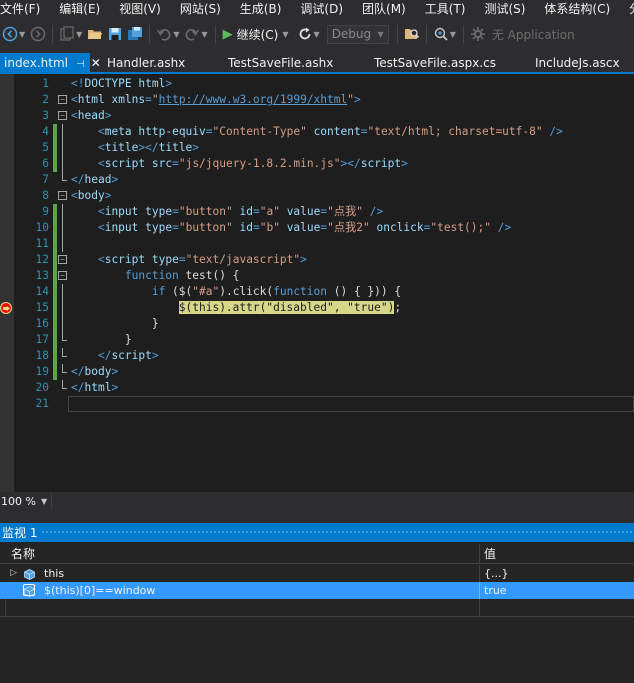  I want to click on menu-item-0: 文件(F), so click(20, 9).